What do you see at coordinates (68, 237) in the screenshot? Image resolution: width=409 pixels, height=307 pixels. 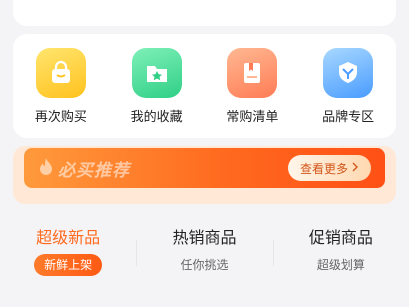 I see `tab-title: 超级新品` at bounding box center [68, 237].